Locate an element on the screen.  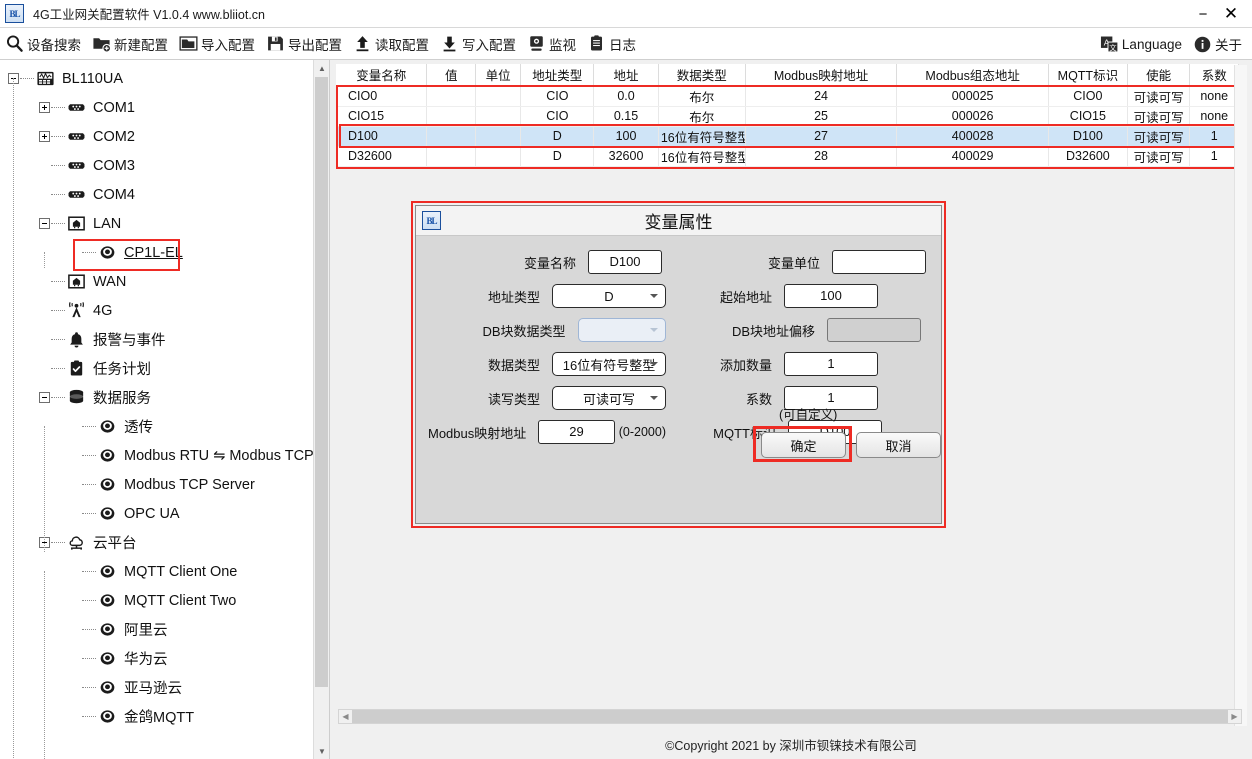
toolbar-about: 关于 is located at coordinates (1218, 44).